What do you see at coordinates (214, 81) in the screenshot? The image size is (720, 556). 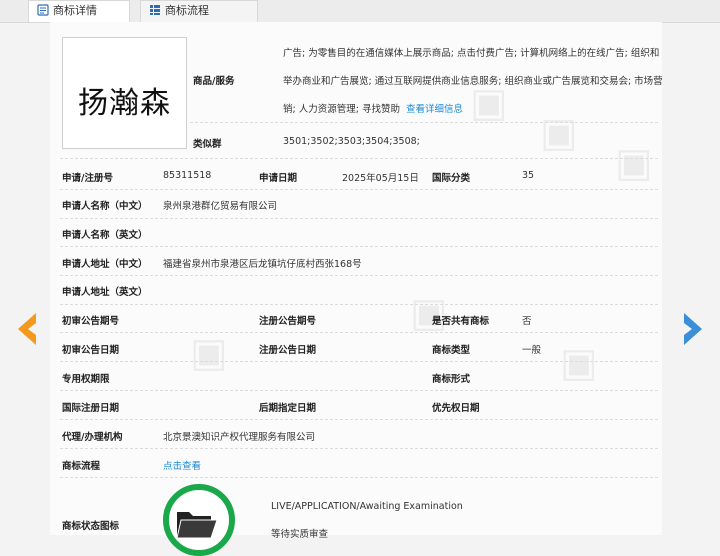 I see `goods-label: 商品/服务` at bounding box center [214, 81].